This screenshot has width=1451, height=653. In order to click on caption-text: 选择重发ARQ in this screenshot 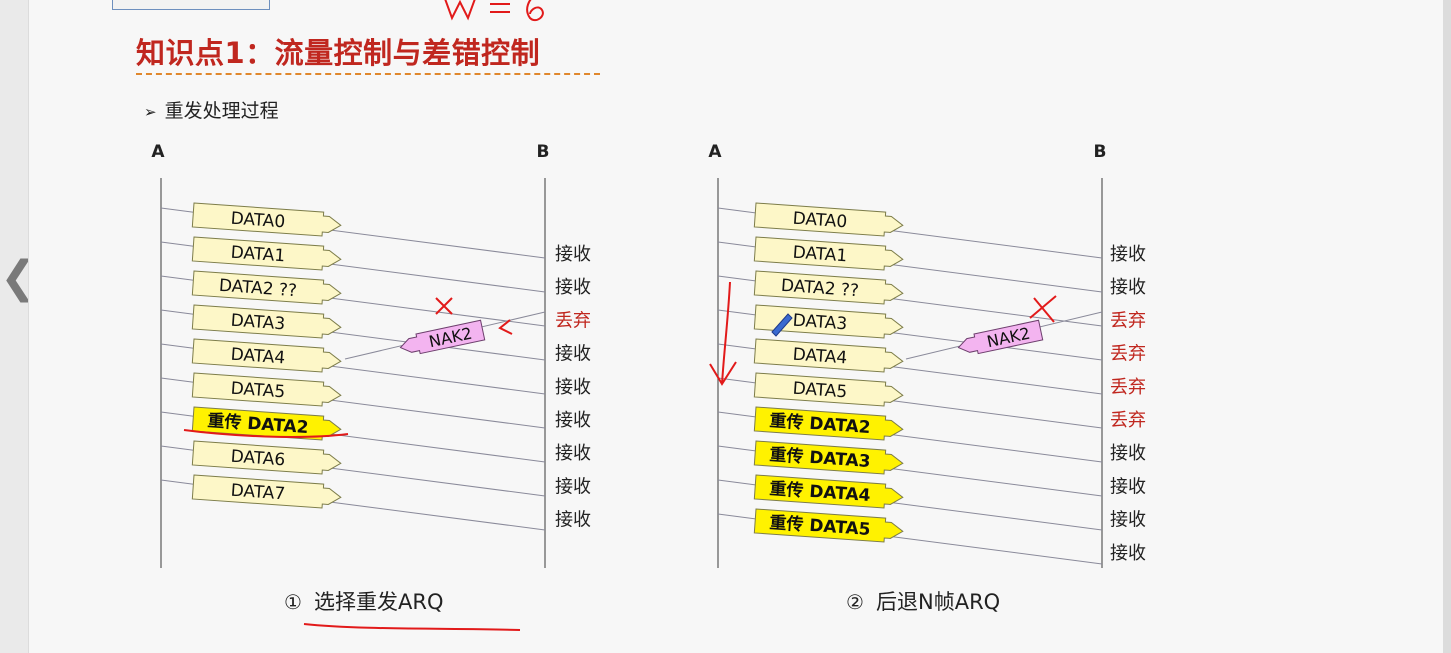, I will do `click(379, 602)`.